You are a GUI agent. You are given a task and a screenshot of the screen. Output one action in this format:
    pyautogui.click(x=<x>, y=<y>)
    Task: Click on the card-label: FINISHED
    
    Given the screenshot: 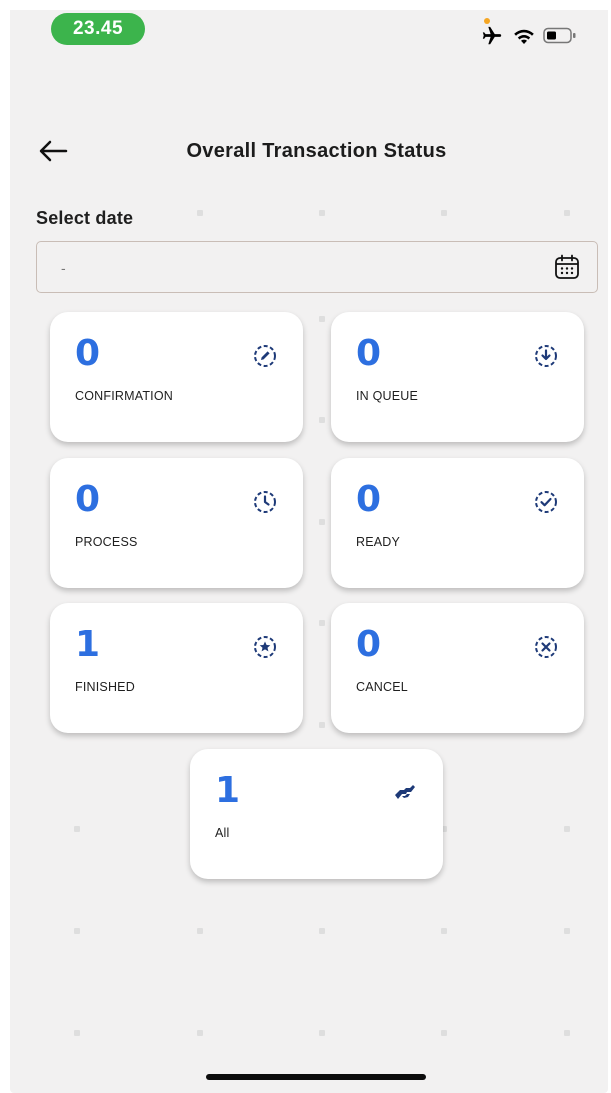 What is the action you would take?
    pyautogui.click(x=105, y=687)
    